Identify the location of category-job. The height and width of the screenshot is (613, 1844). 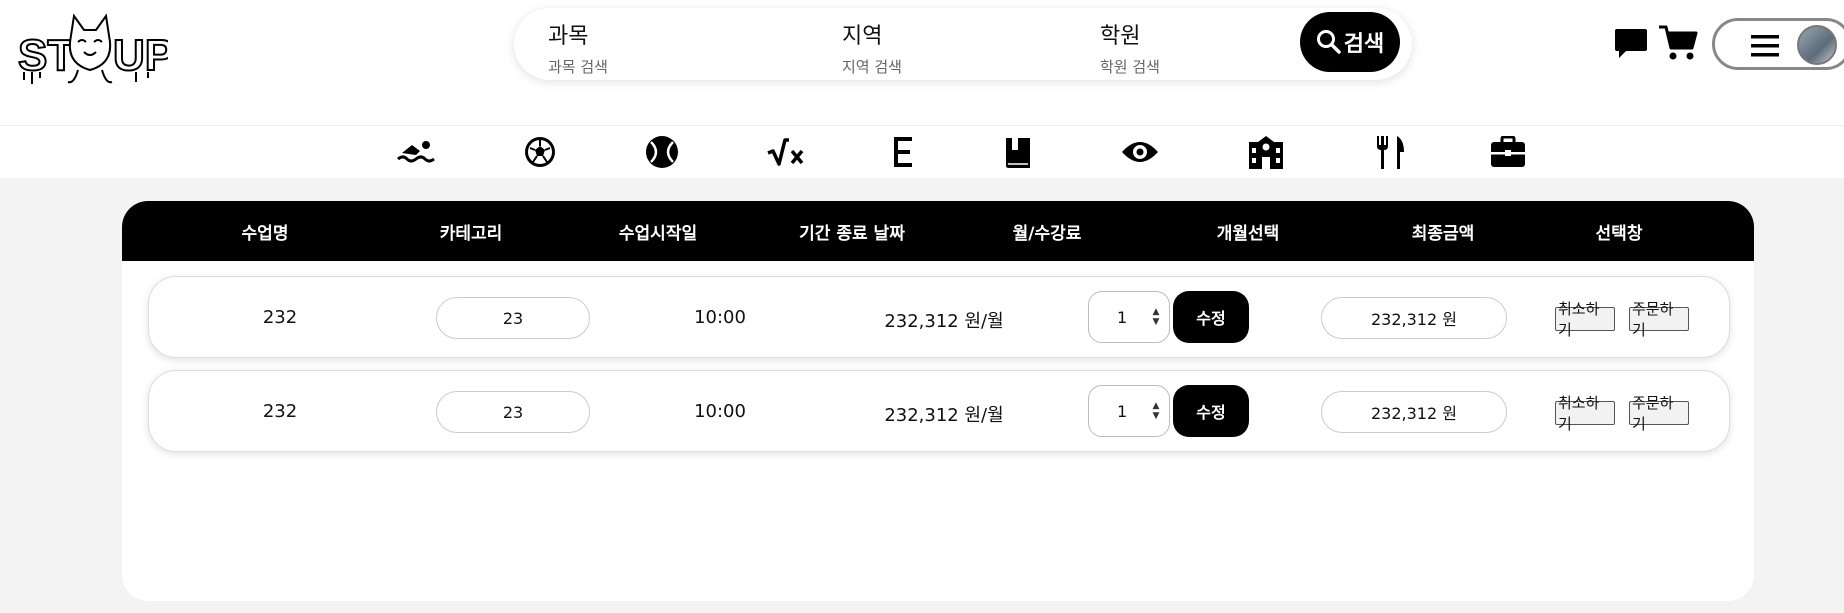
(1508, 152).